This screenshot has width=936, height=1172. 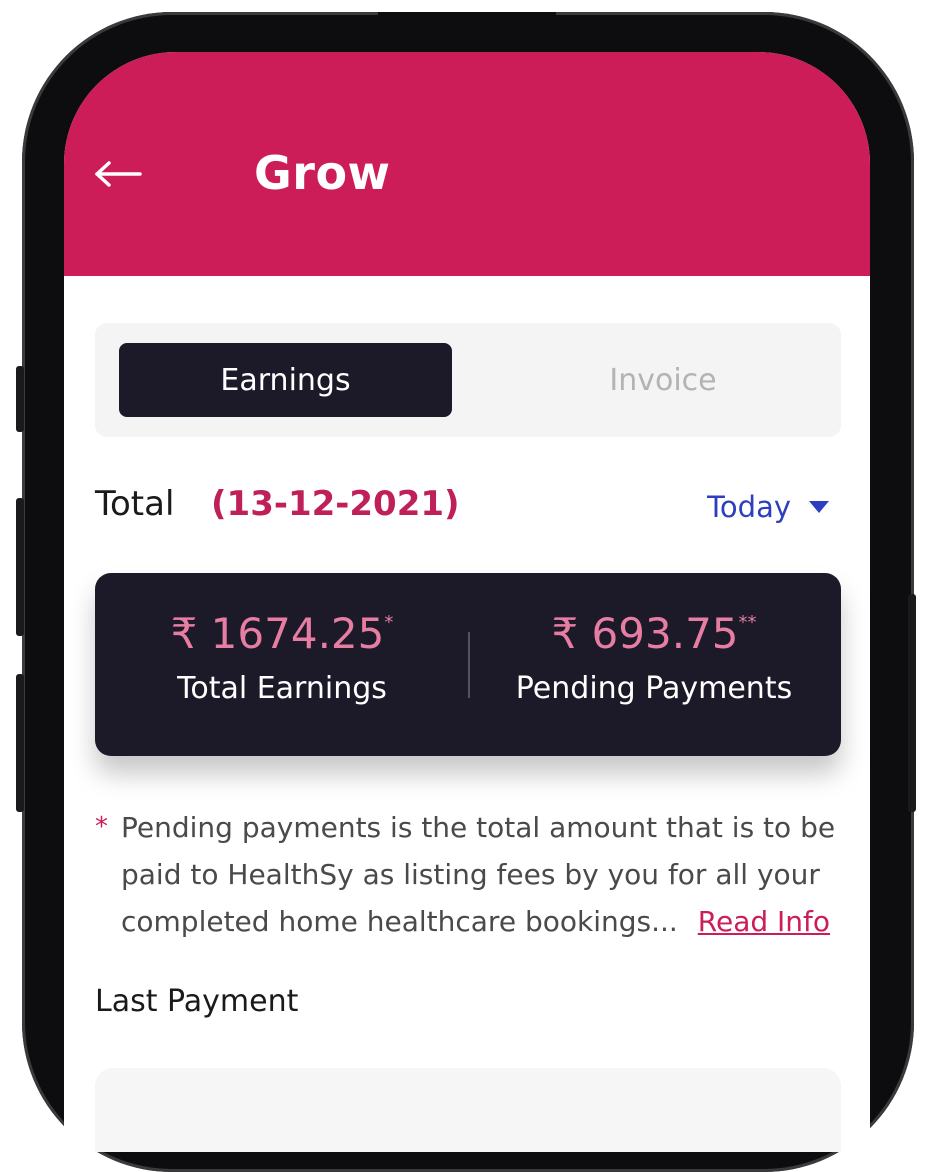 I want to click on last-payment-card, so click(x=468, y=1110).